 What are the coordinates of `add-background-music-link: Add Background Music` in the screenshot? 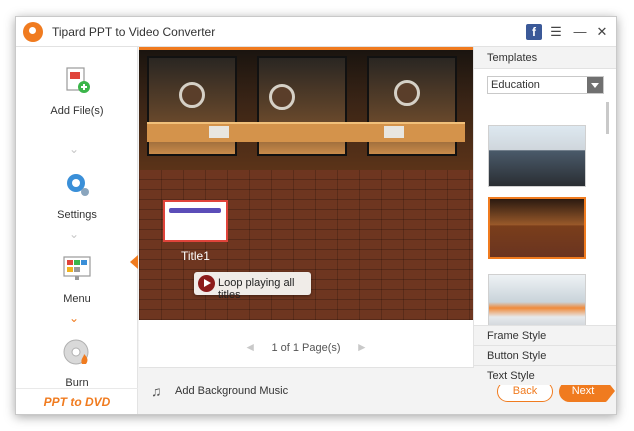 It's located at (231, 391).